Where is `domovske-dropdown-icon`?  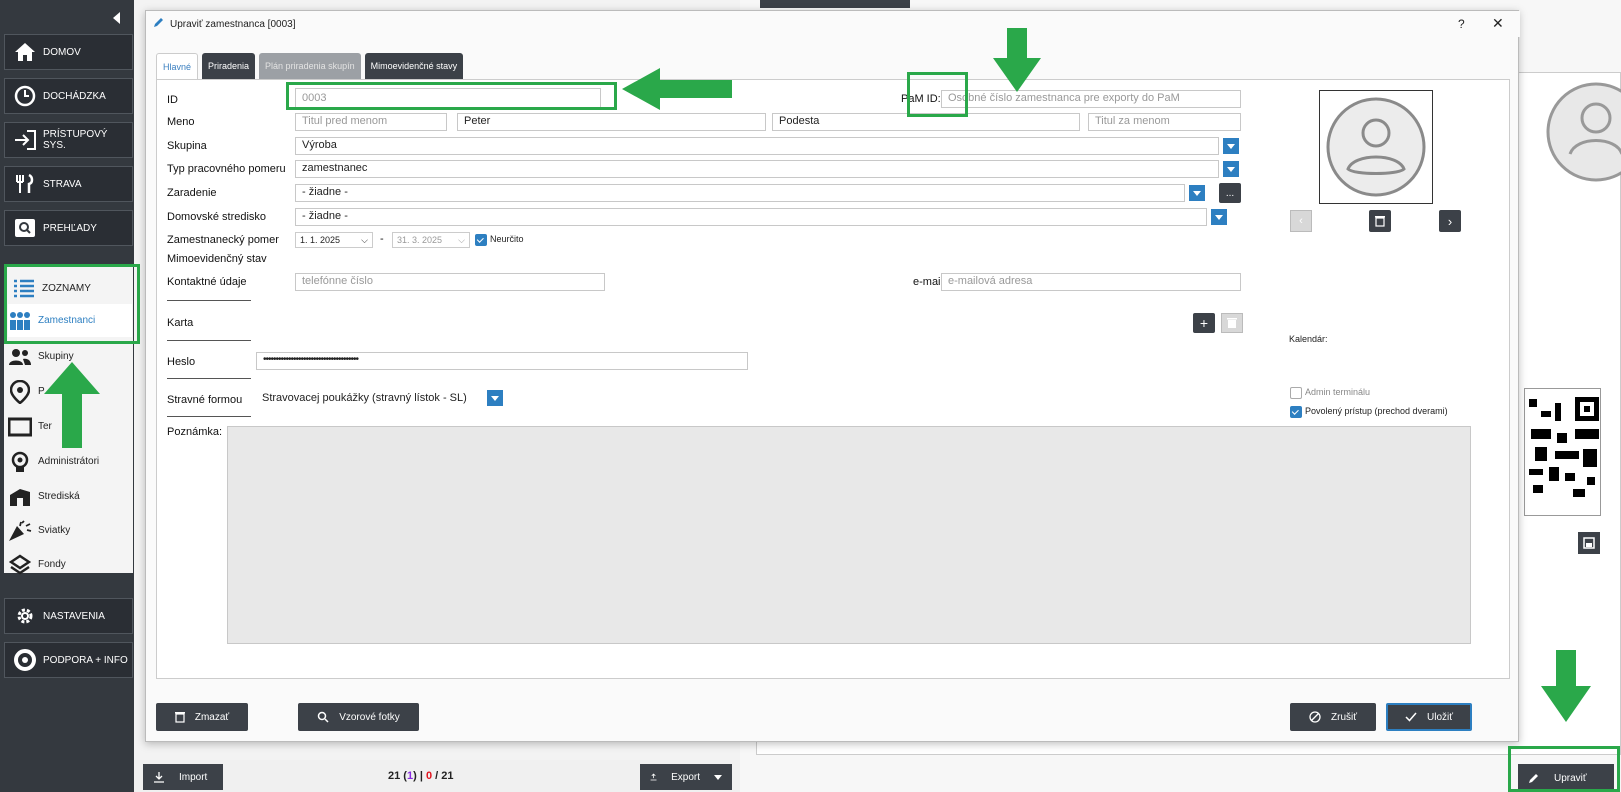 domovske-dropdown-icon is located at coordinates (1219, 217).